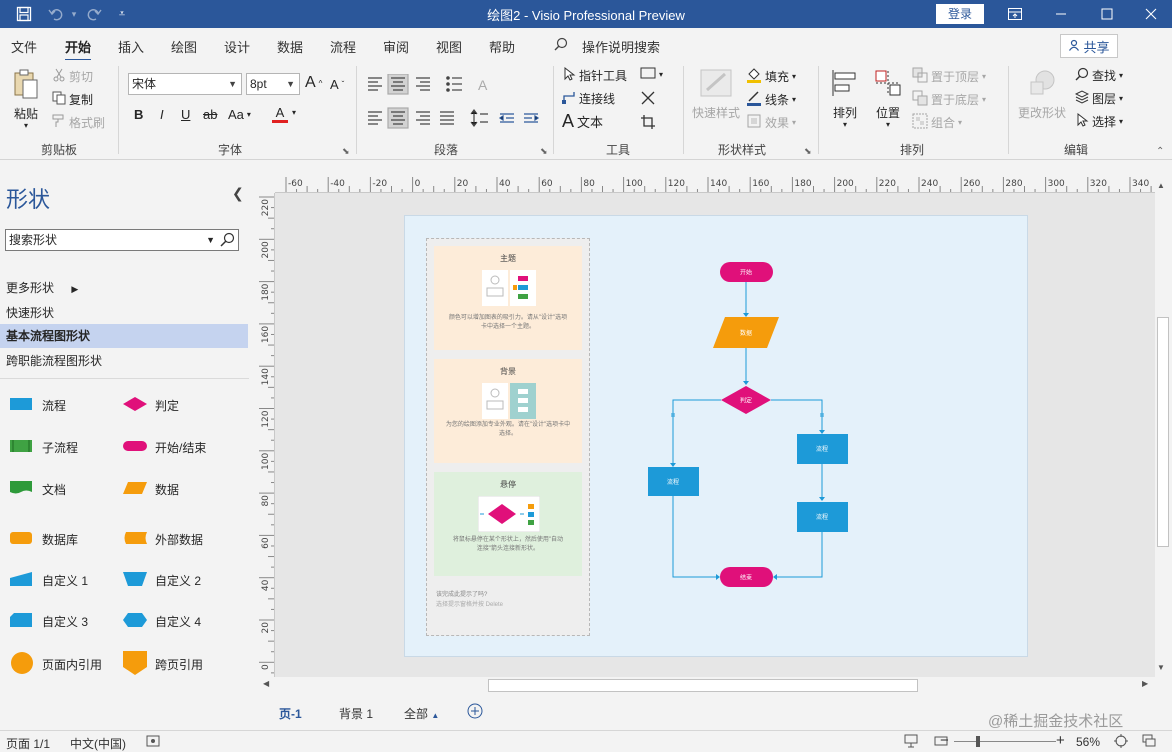 This screenshot has width=1172, height=752. I want to click on tab-home: 开始, so click(78, 49).